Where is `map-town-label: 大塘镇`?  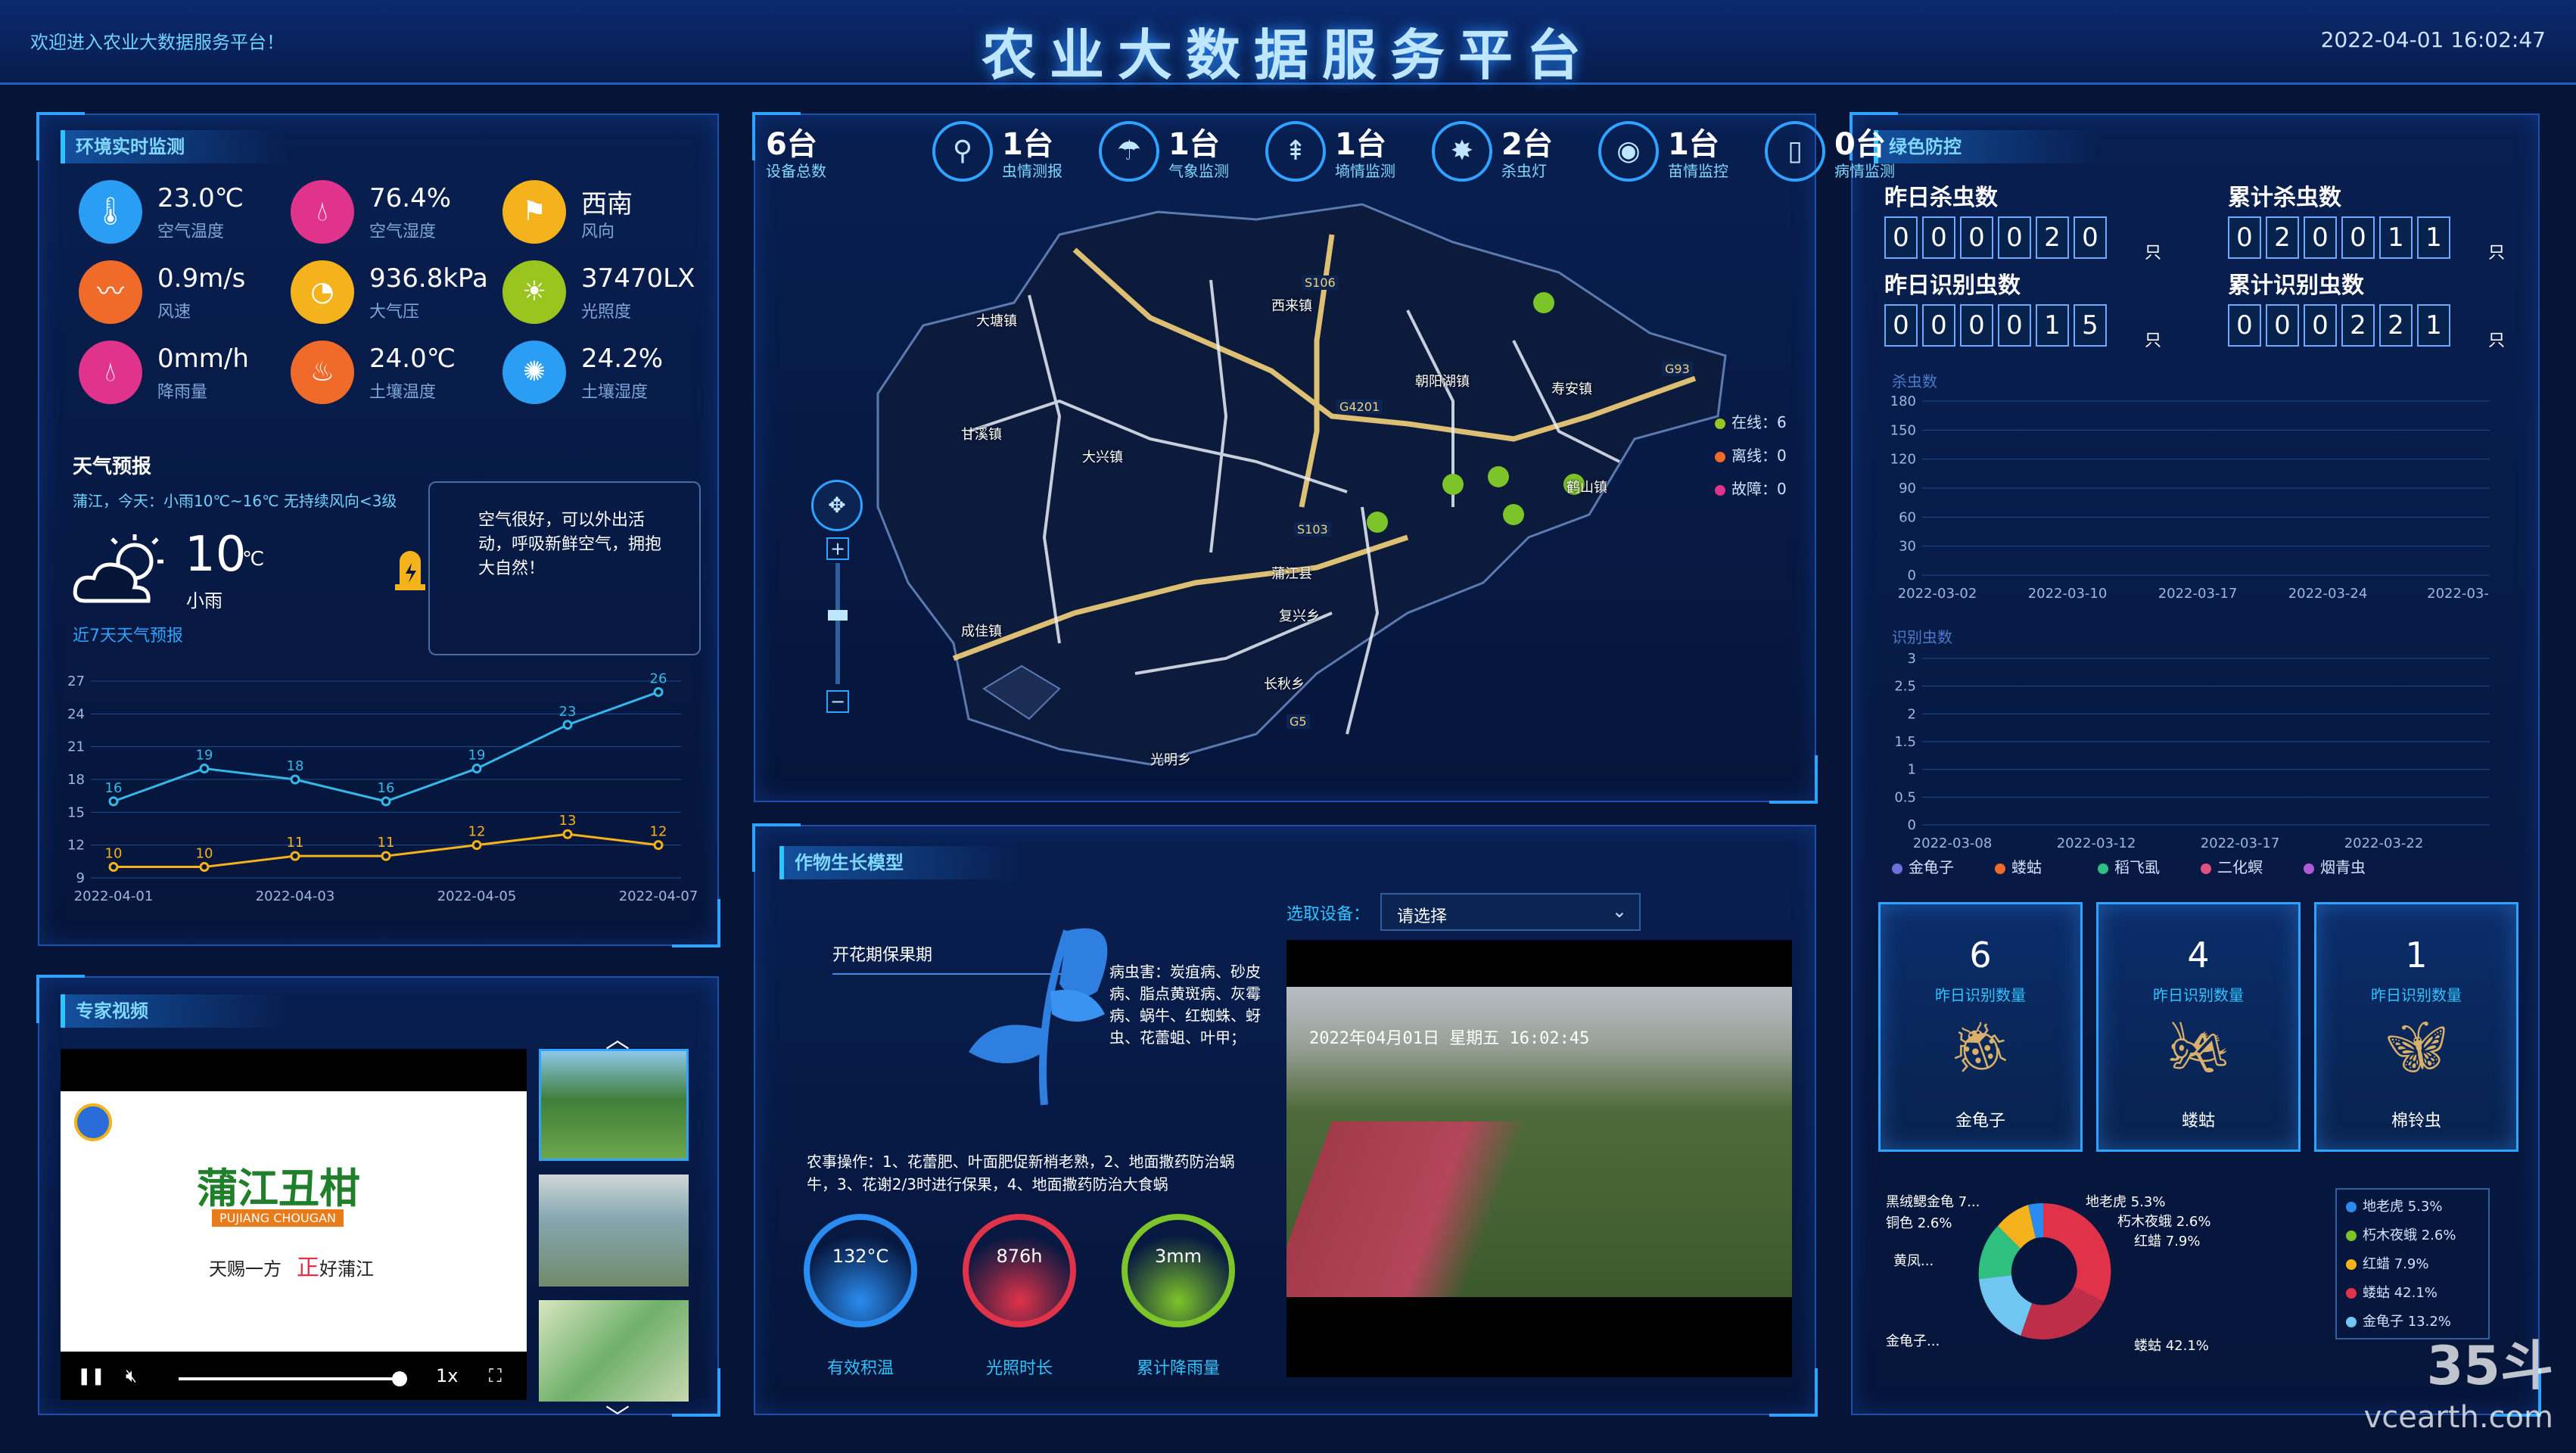
map-town-label: 大塘镇 is located at coordinates (996, 321).